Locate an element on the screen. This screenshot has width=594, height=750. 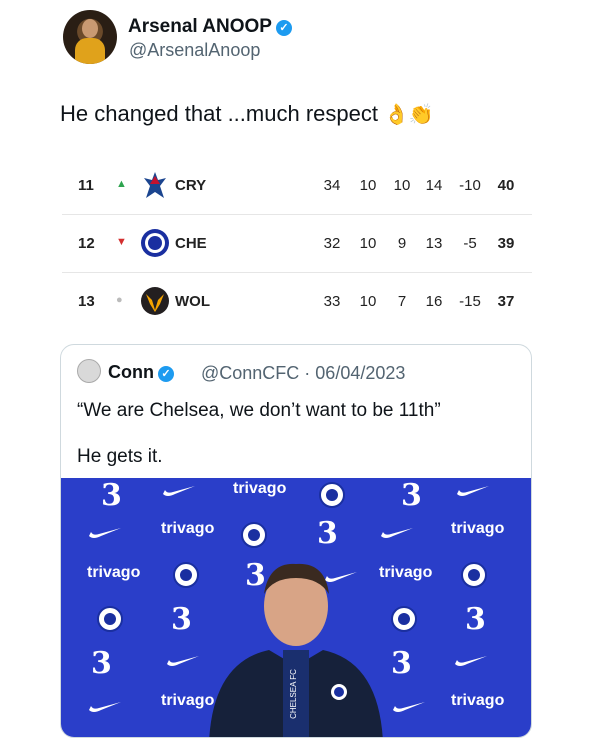
trend-same-icon: ● is located at coordinates (119, 300).